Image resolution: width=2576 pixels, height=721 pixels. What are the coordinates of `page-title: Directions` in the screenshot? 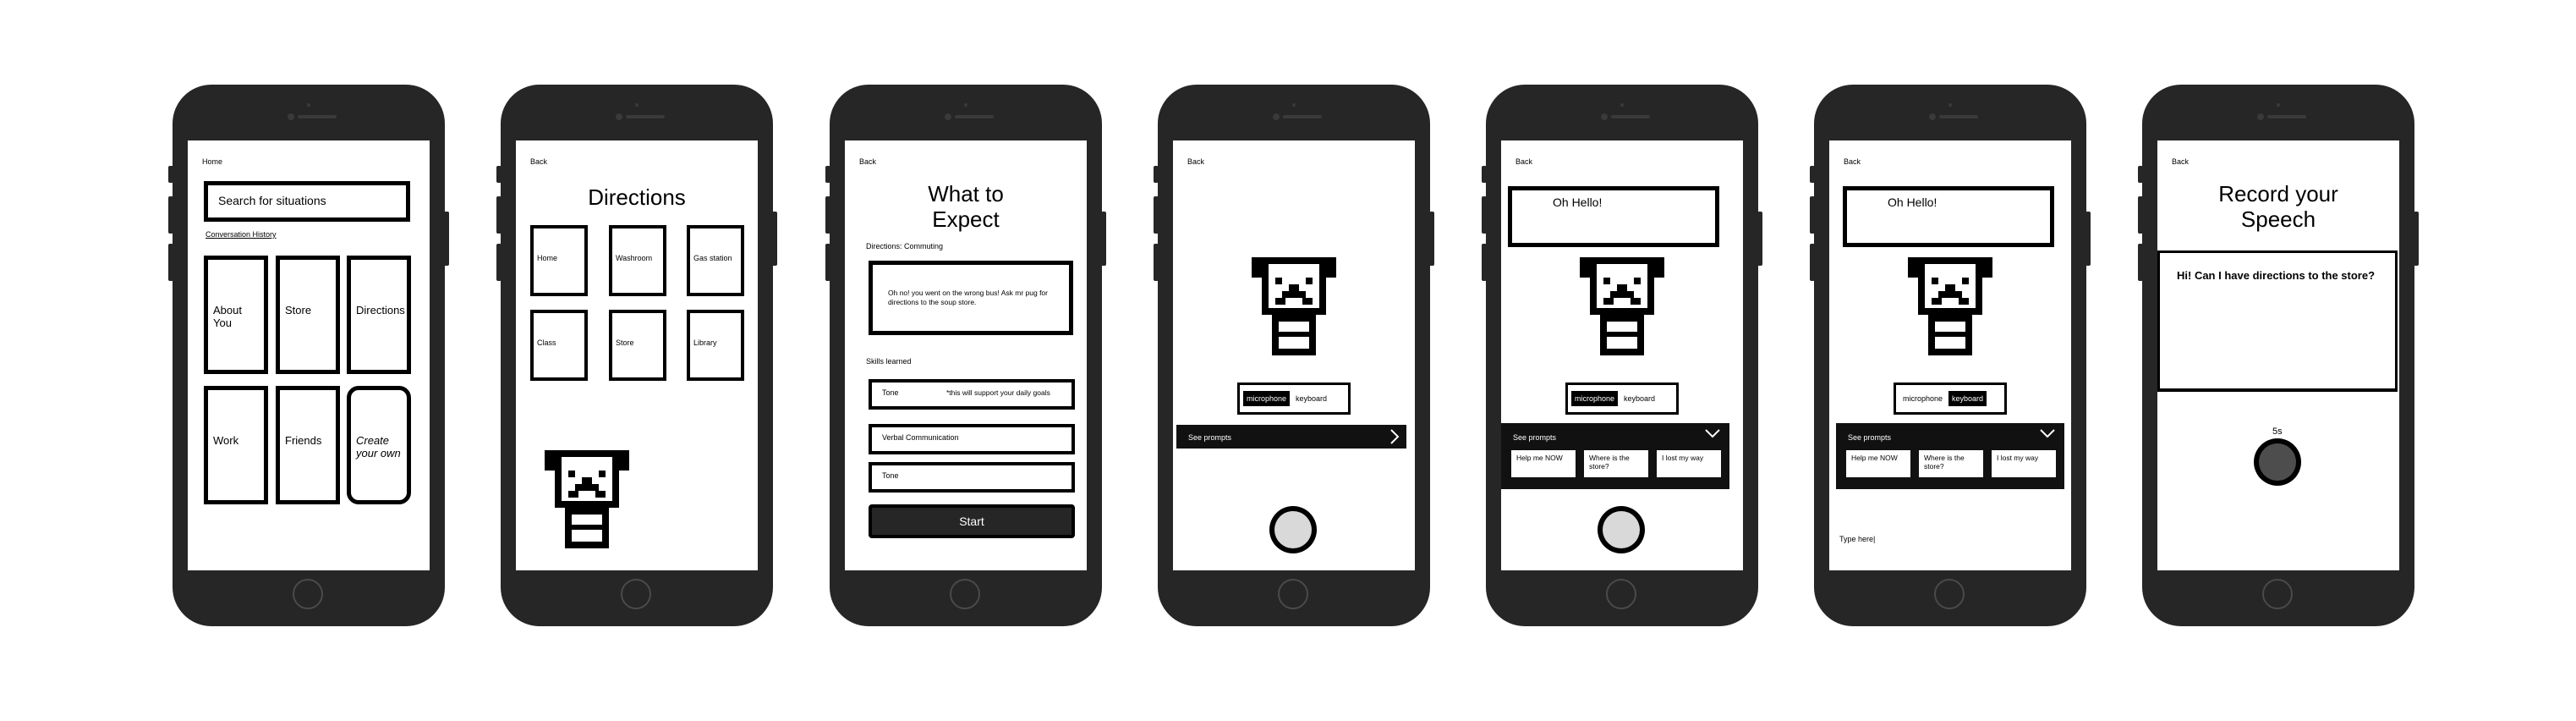 It's located at (637, 197).